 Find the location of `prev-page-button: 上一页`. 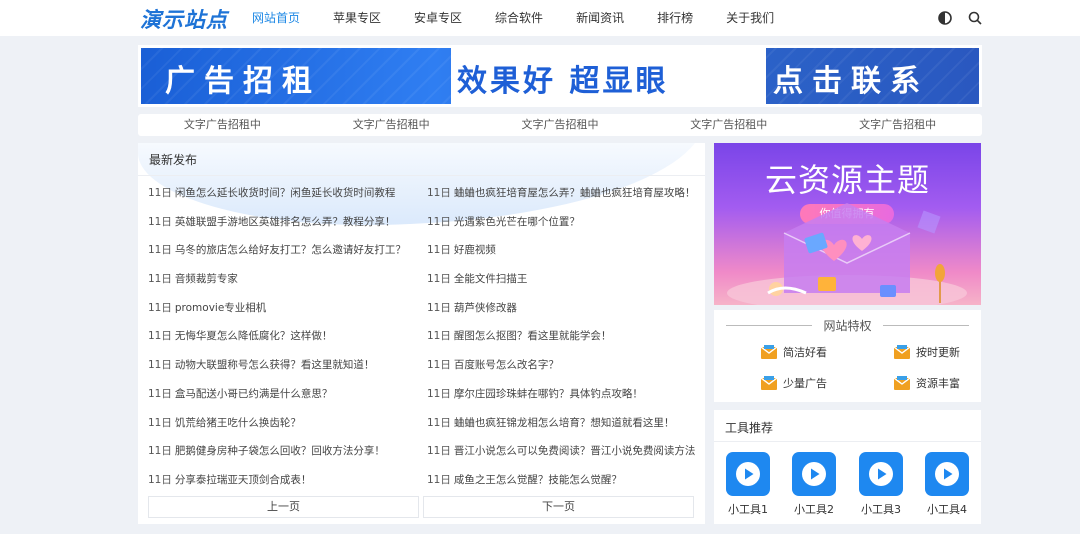

prev-page-button: 上一页 is located at coordinates (283, 507).